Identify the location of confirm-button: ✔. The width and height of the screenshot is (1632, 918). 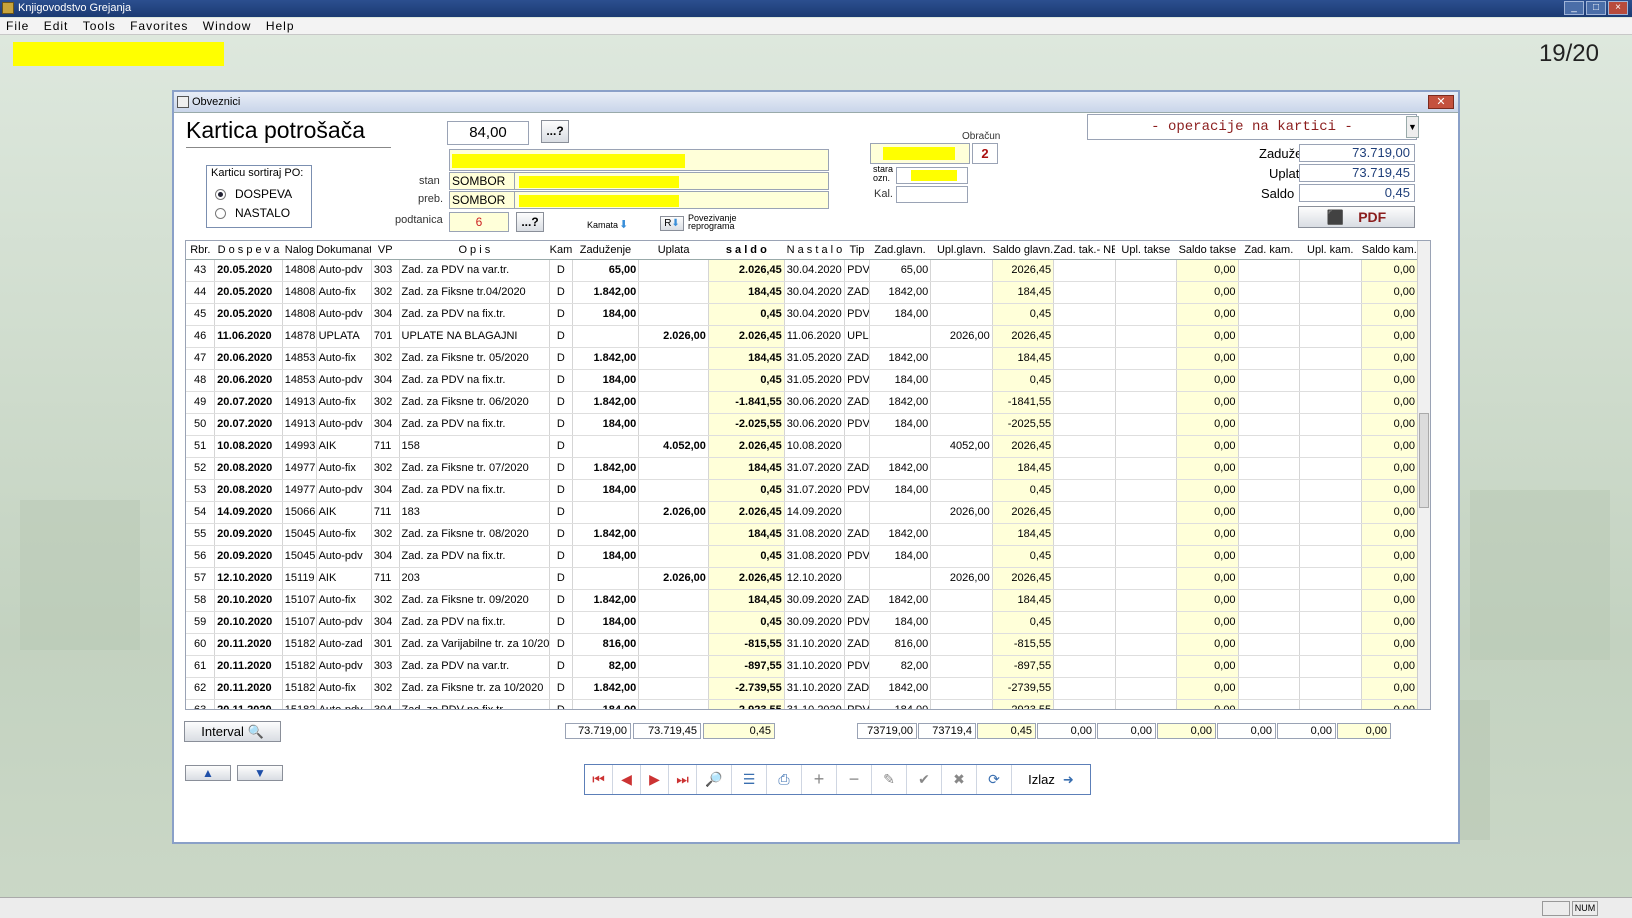
(924, 779).